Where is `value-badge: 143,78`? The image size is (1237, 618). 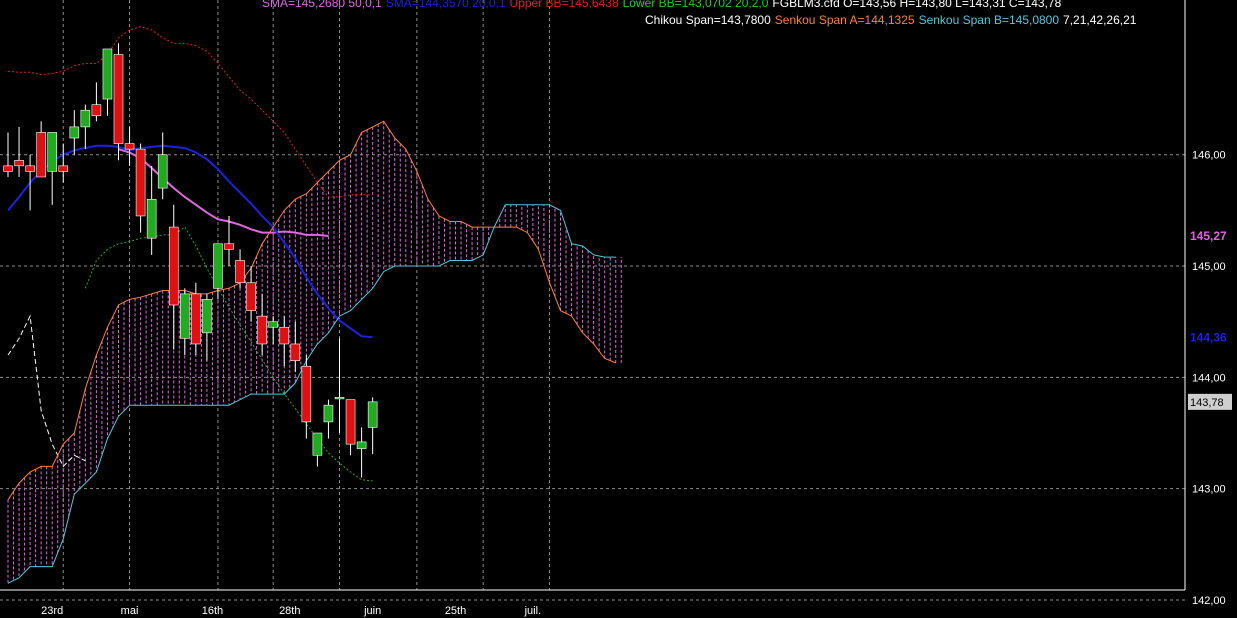 value-badge: 143,78 is located at coordinates (1207, 403).